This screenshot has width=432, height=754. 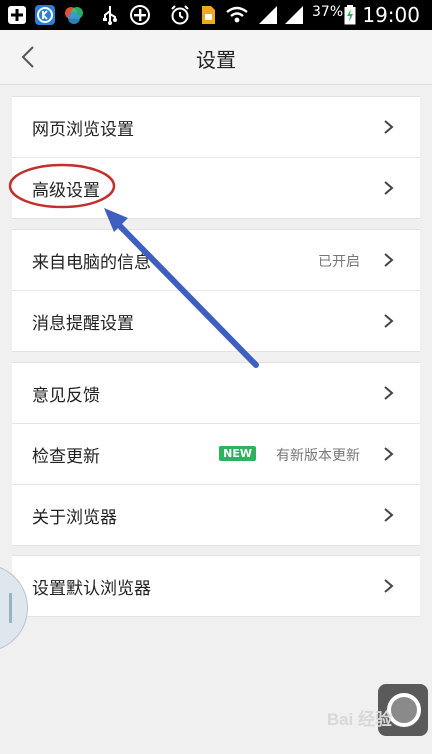 What do you see at coordinates (318, 456) in the screenshot?
I see `row-value: 有新版本更新` at bounding box center [318, 456].